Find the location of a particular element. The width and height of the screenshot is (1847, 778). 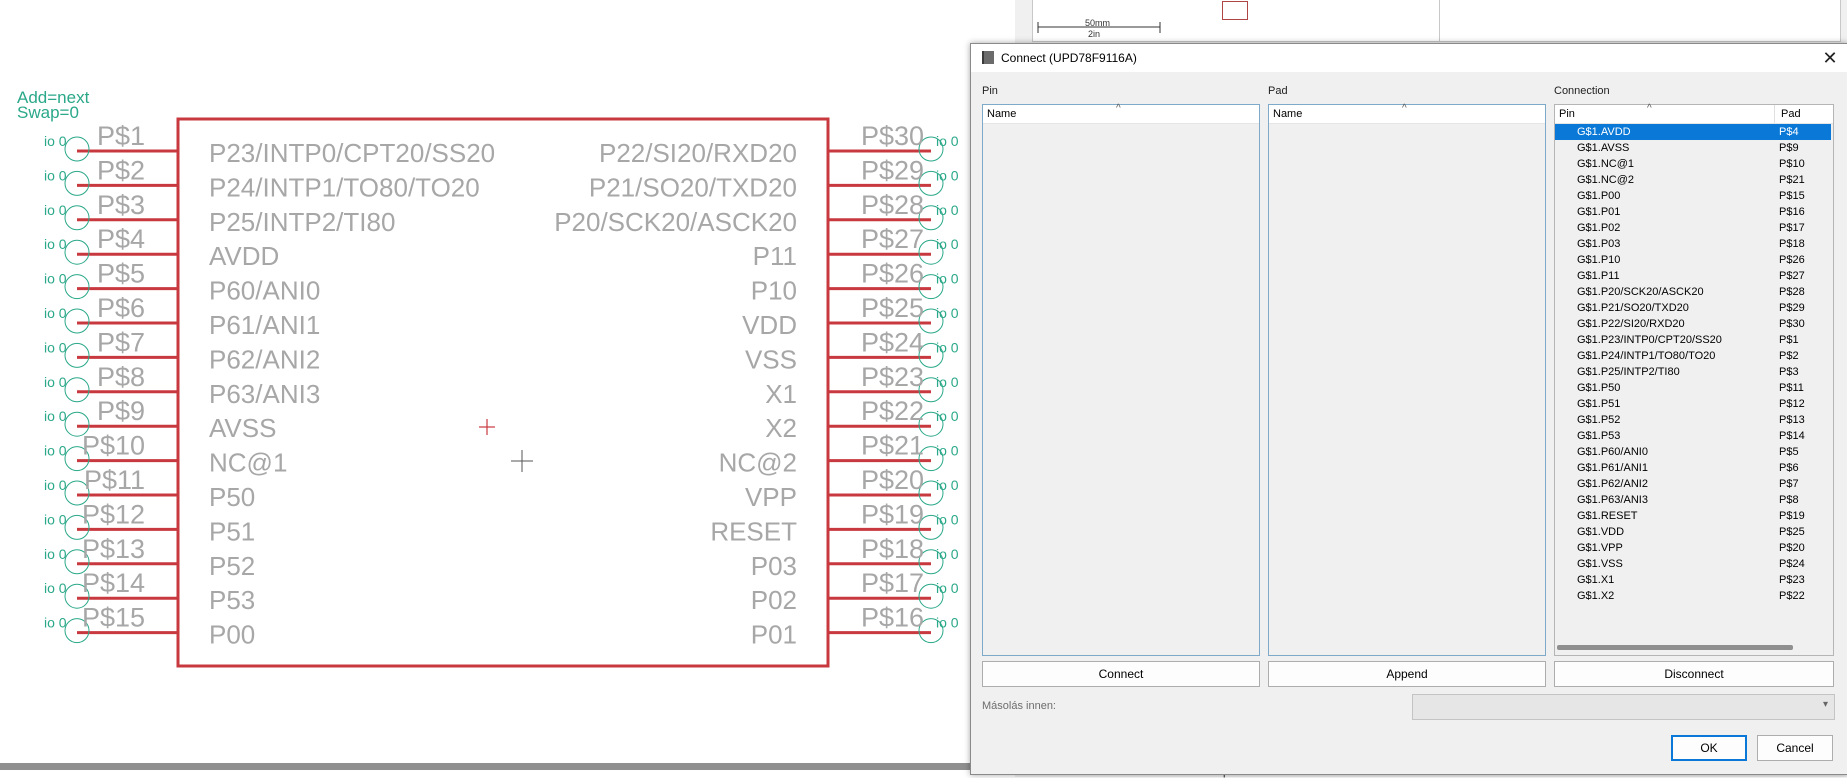

connection-row: G$1.P10 P$26 is located at coordinates (1693, 260).